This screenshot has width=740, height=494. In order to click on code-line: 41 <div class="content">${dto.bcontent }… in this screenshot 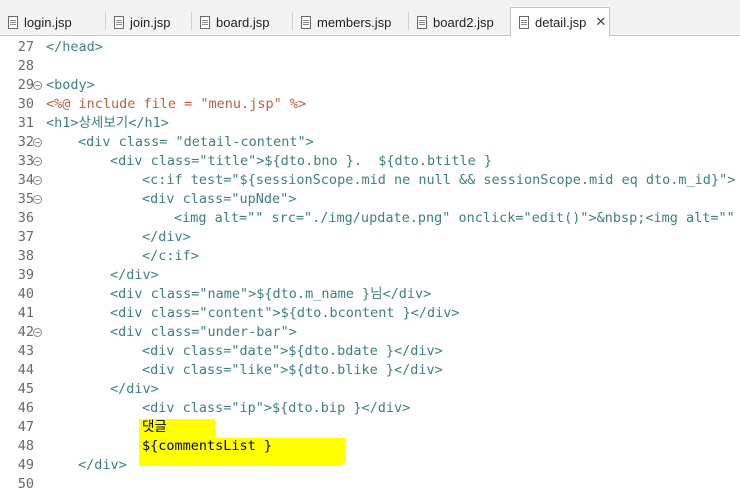, I will do `click(370, 313)`.